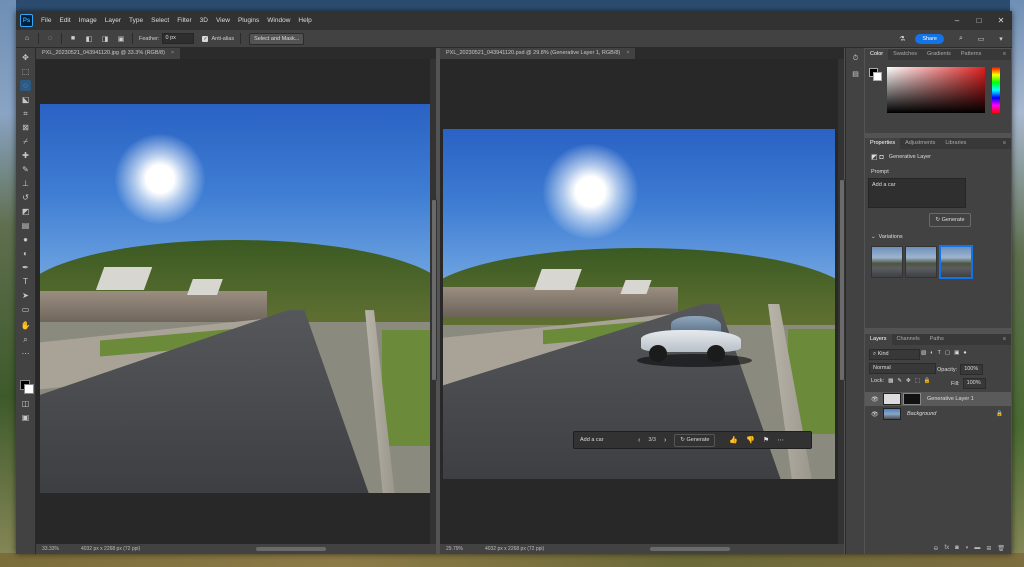 Image resolution: width=1024 pixels, height=567 pixels. Describe the element at coordinates (25, 99) in the screenshot. I see `object-select-tool-icon: ⬕` at that location.